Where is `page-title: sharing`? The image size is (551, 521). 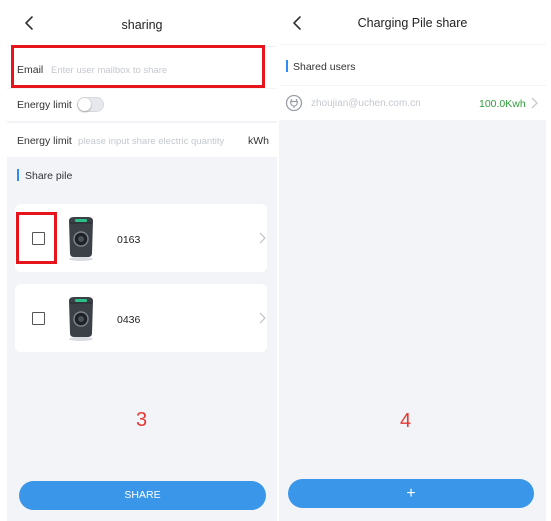
page-title: sharing is located at coordinates (142, 25).